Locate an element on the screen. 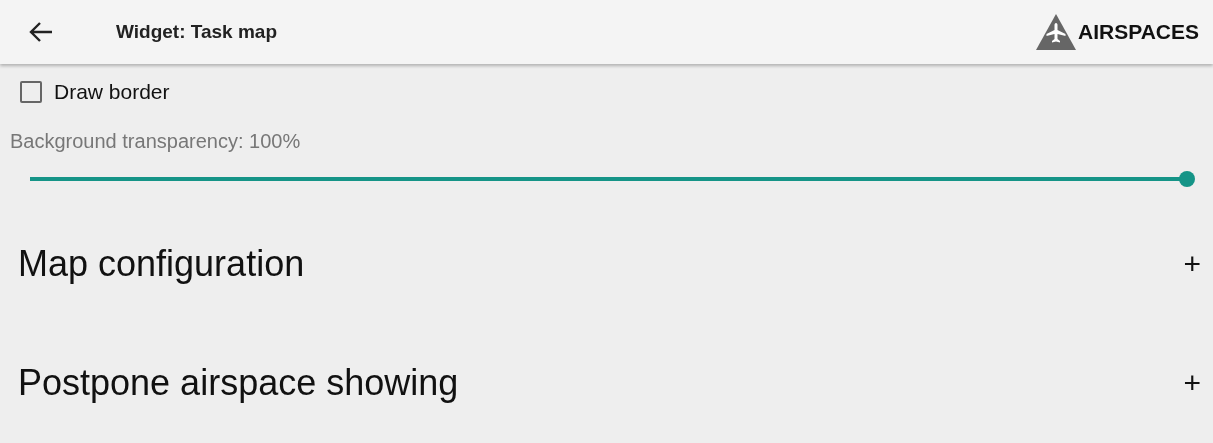 The height and width of the screenshot is (443, 1213). screen-title: Widget: Task map is located at coordinates (197, 31).